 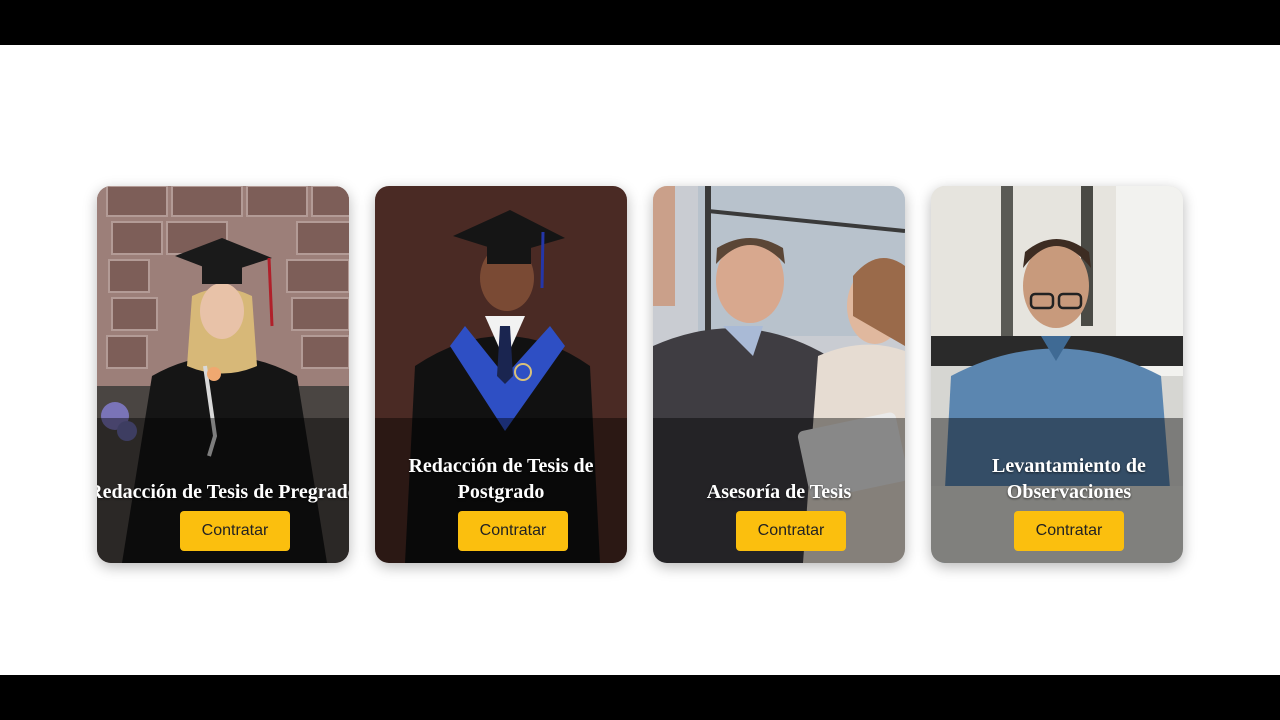 I want to click on service-title: Redacción de Tesis de Pregrado, so click(x=223, y=492).